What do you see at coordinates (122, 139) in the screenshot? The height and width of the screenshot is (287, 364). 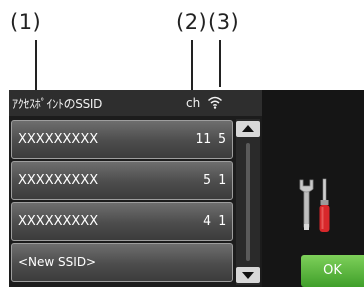 I see `ssid-row: XXXXXXXXX 11 5` at bounding box center [122, 139].